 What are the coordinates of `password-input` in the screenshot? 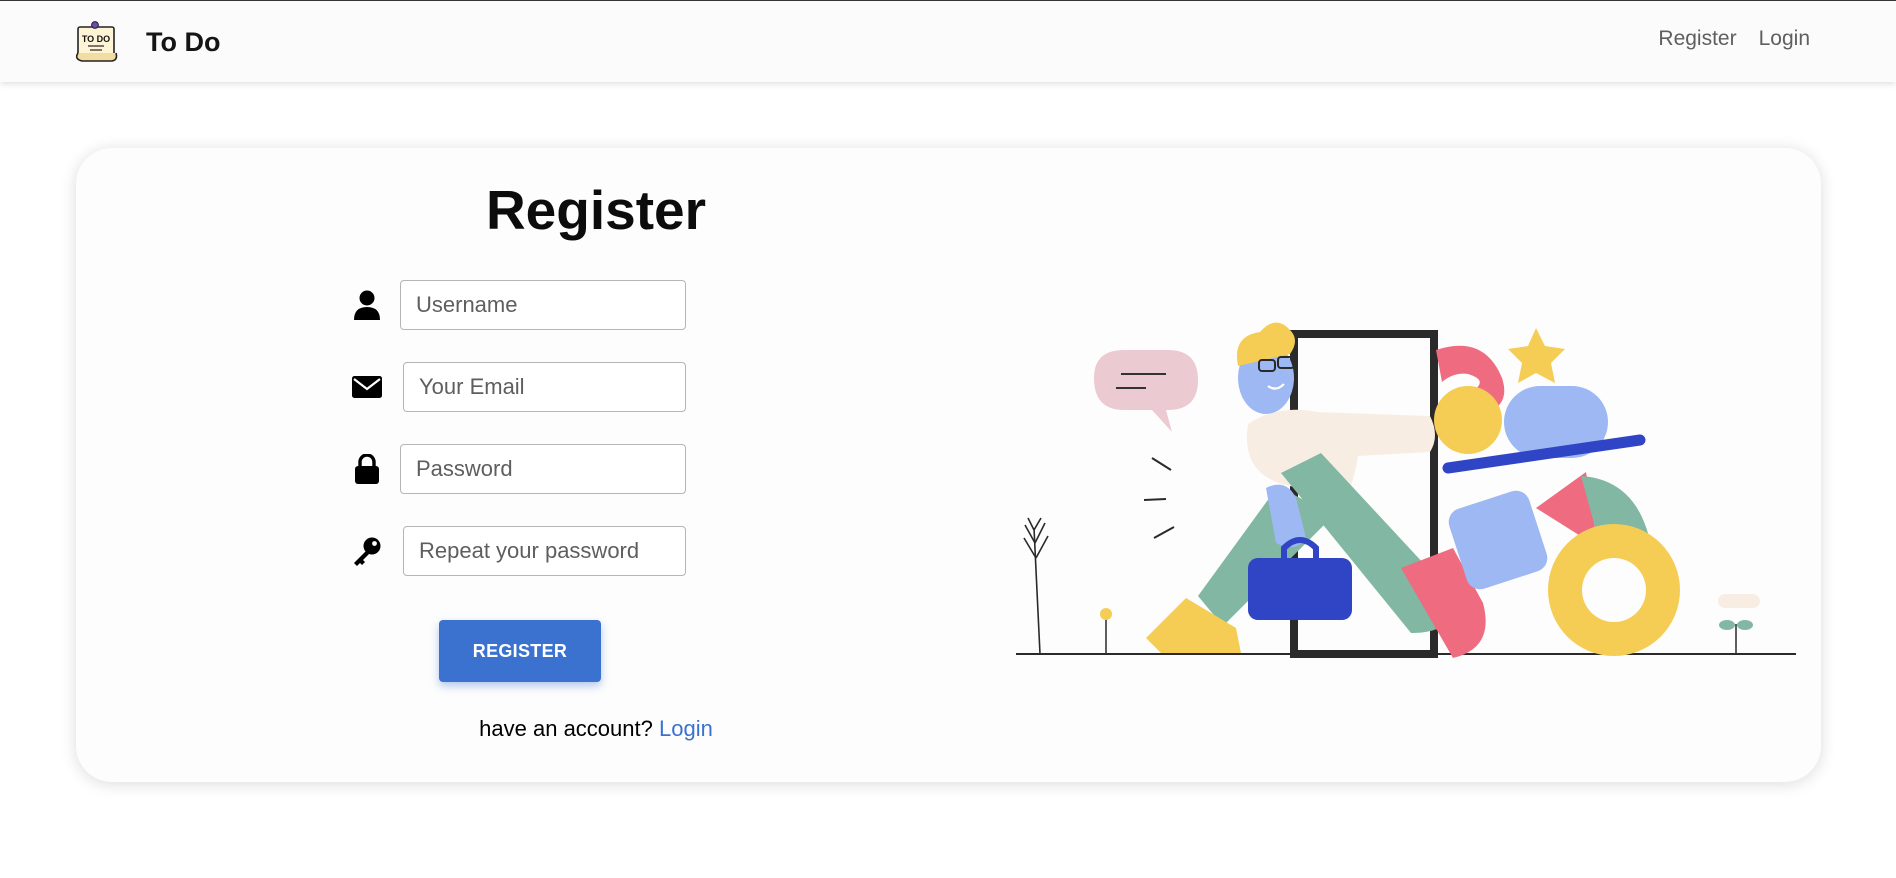 It's located at (543, 469).